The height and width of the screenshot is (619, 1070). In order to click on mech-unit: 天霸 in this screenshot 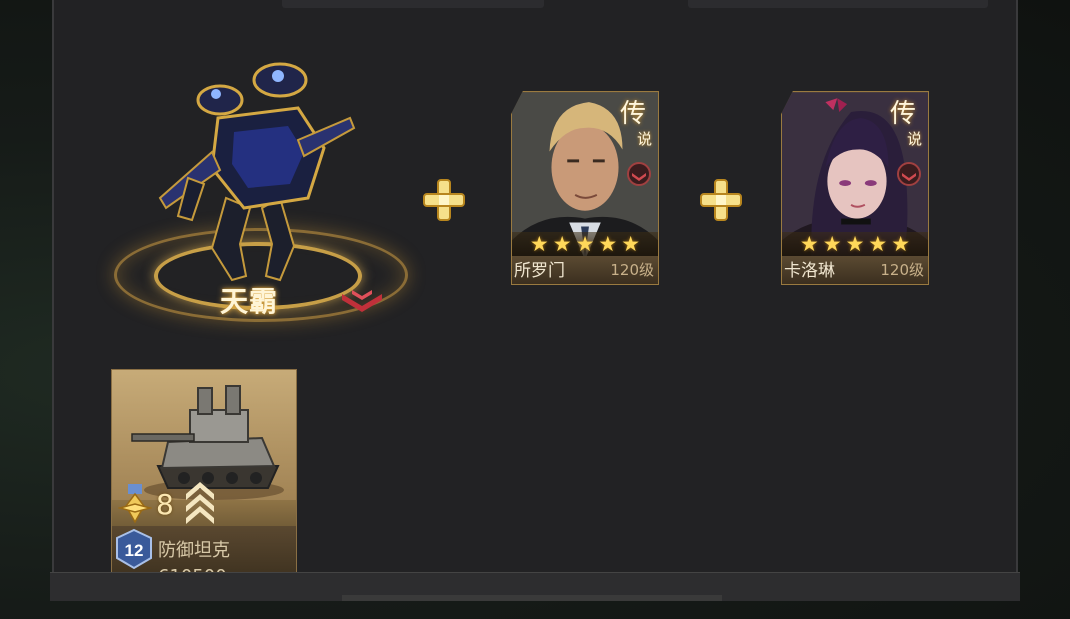, I will do `click(258, 193)`.